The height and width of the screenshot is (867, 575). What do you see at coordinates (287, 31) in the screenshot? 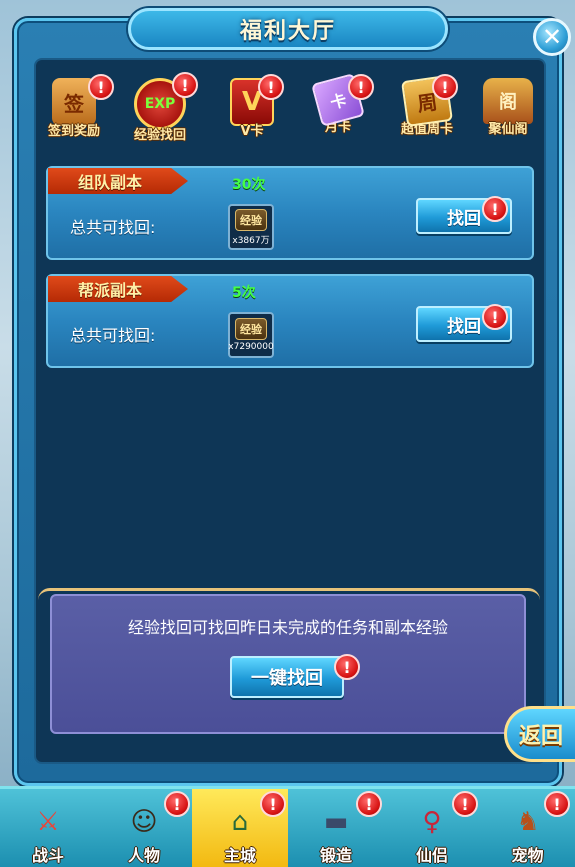
I see `page-title: 福利大厅` at bounding box center [287, 31].